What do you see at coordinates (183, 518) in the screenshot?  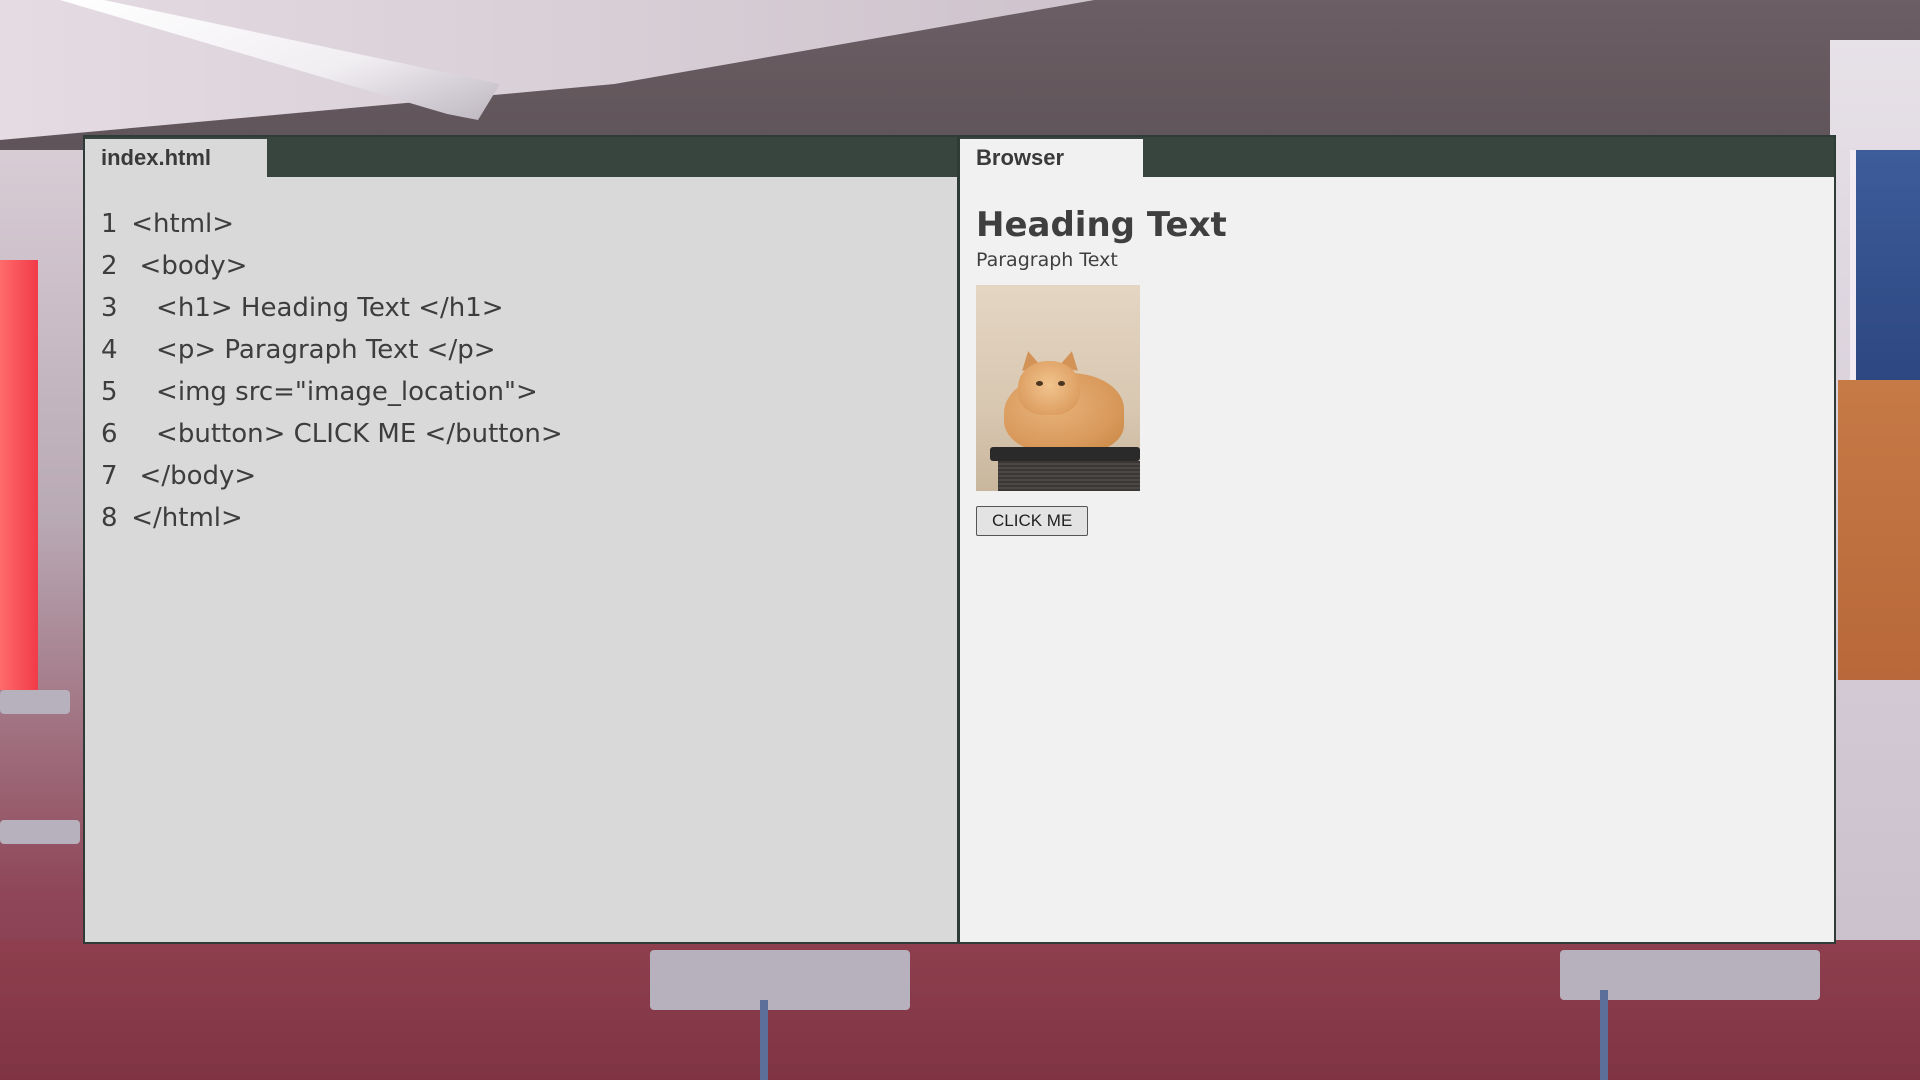 I see `code-text: </html>` at bounding box center [183, 518].